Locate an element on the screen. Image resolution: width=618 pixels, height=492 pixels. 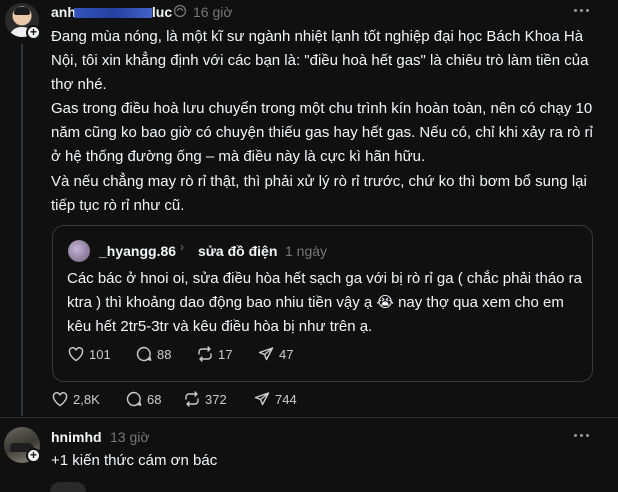
quoted-comment-button: 88 is located at coordinates (153, 354).